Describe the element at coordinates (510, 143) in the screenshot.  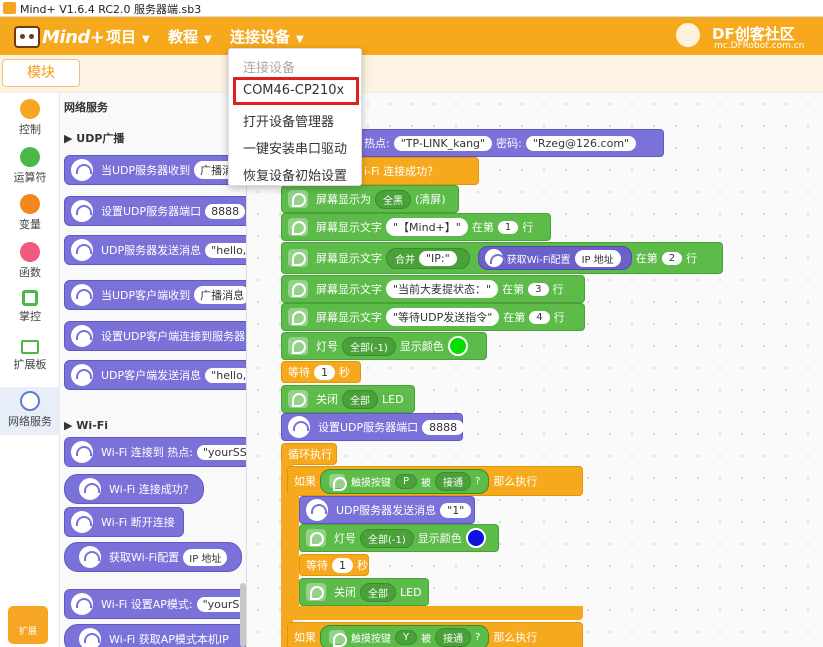
I see `block-wifi-connect: 热点: "TP-LINK_kang" 密码: "Rzeg@126.com"` at that location.